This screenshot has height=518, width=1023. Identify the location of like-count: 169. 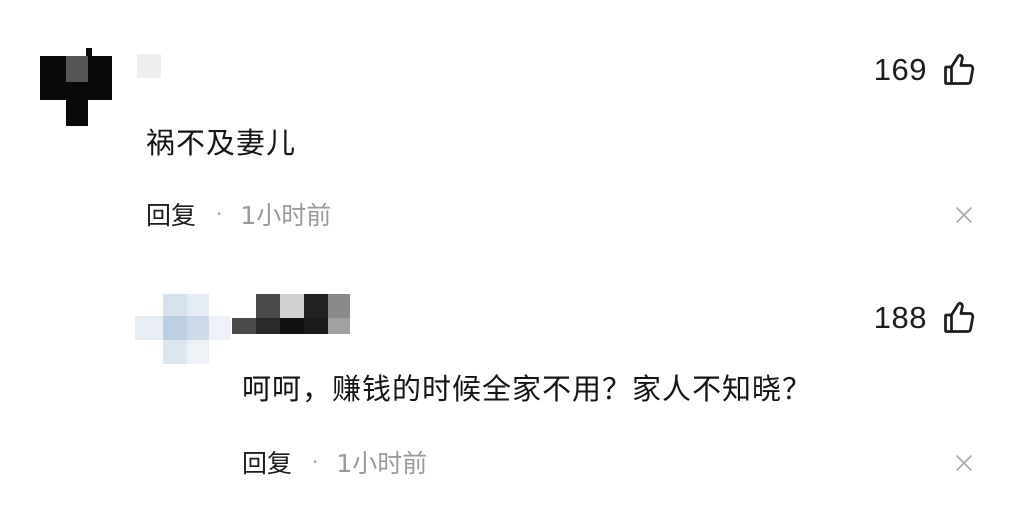
(900, 69).